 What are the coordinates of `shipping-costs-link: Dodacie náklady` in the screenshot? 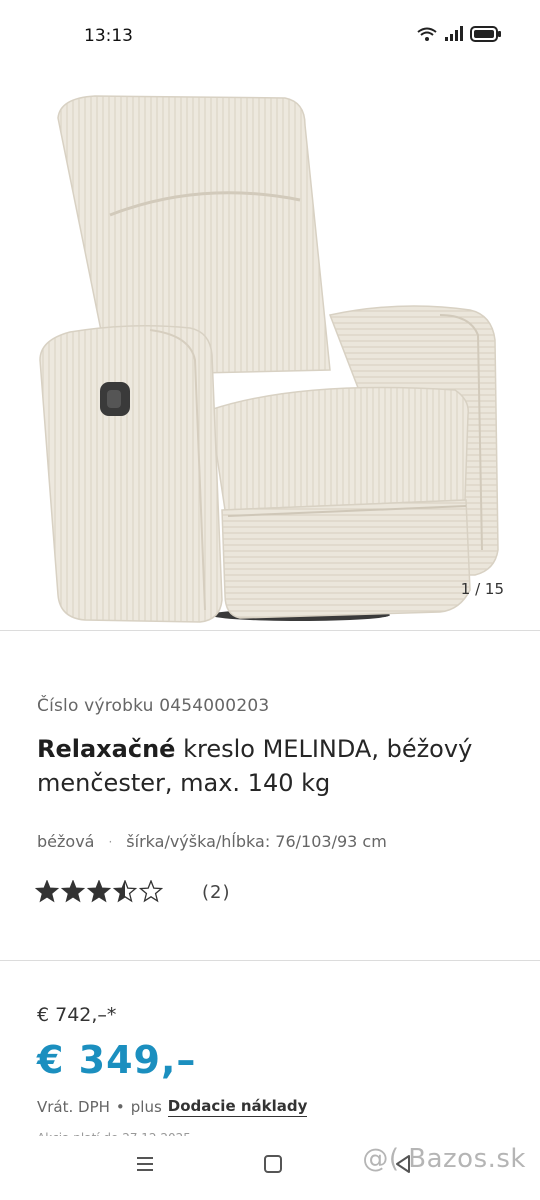 It's located at (237, 1107).